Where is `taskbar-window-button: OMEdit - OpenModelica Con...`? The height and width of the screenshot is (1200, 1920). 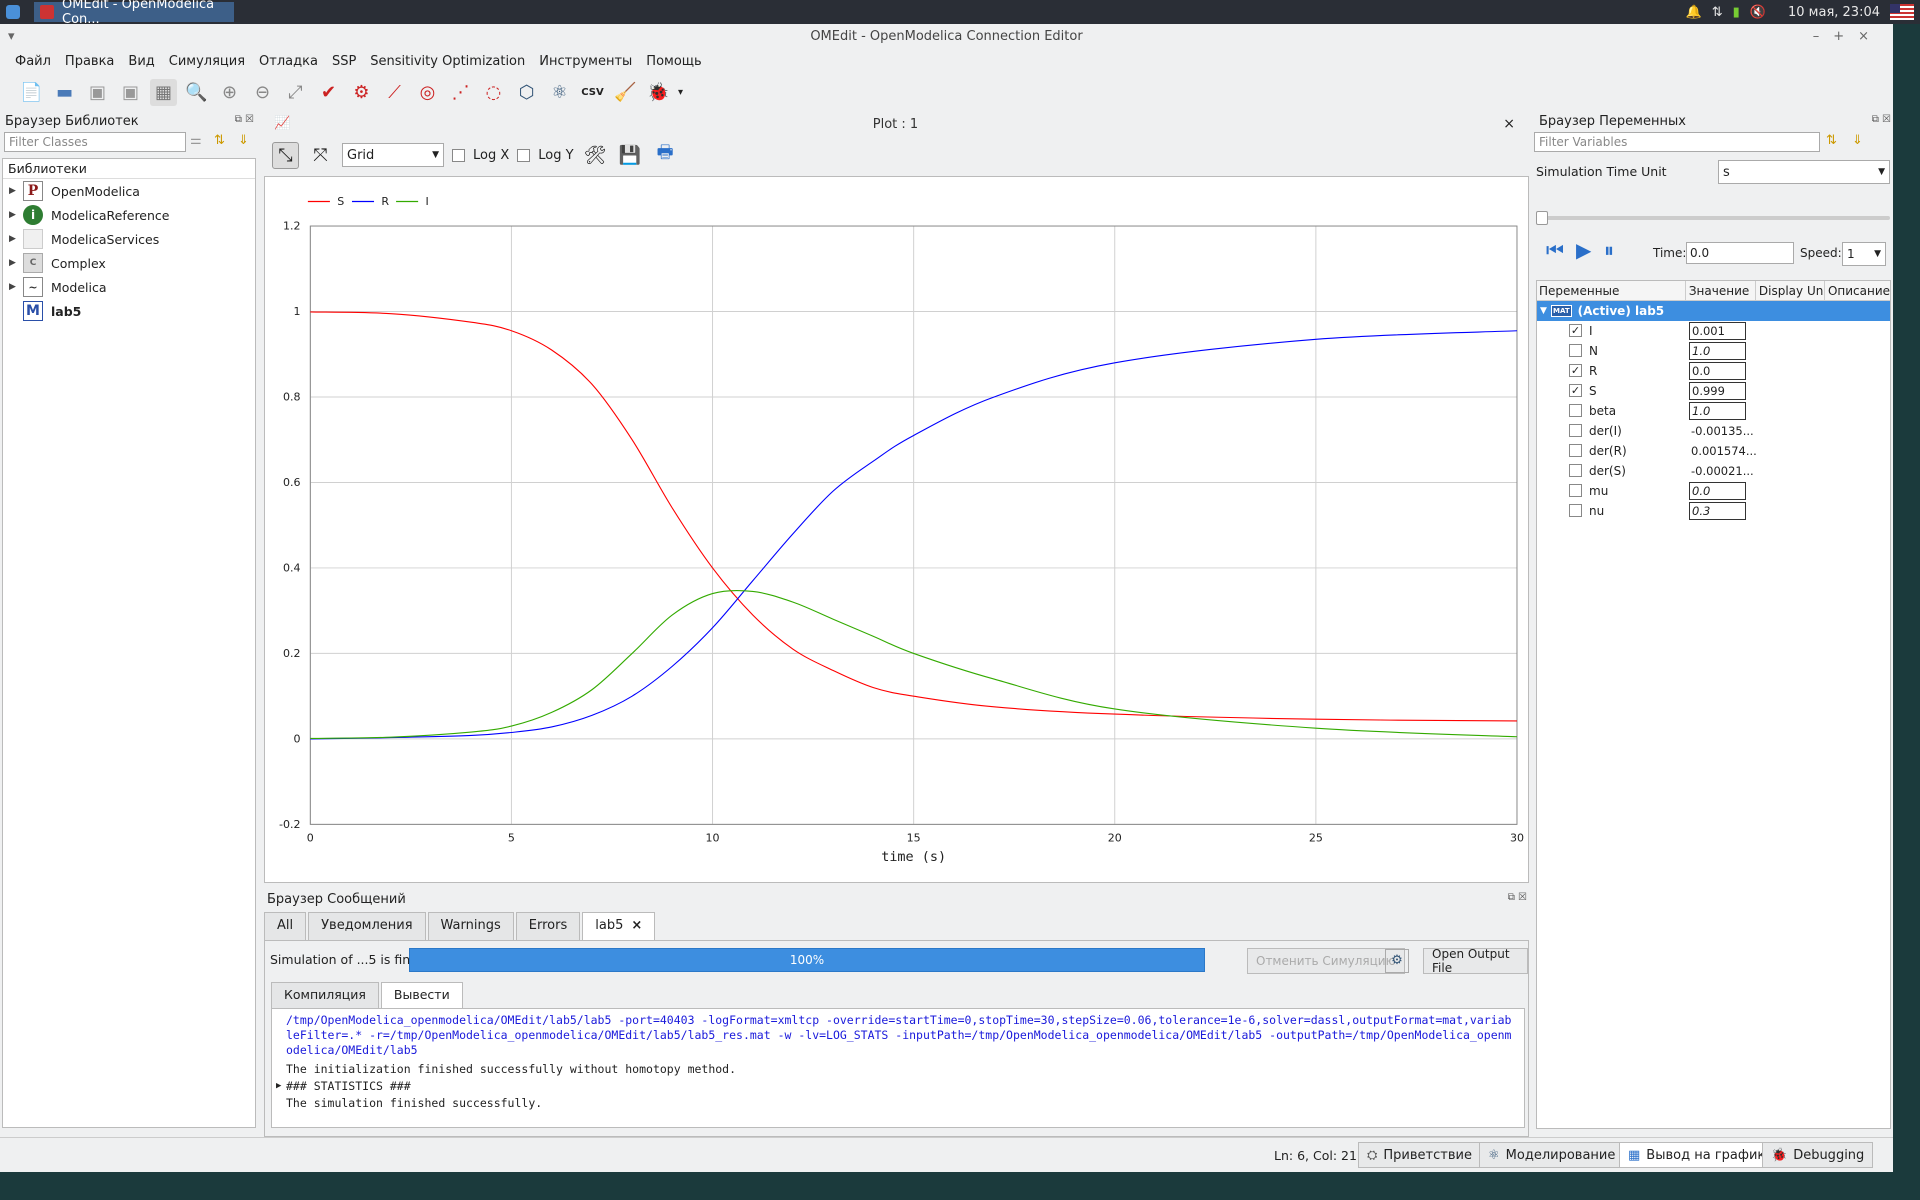
taskbar-window-button: OMEdit - OpenModelica Con... is located at coordinates (134, 13).